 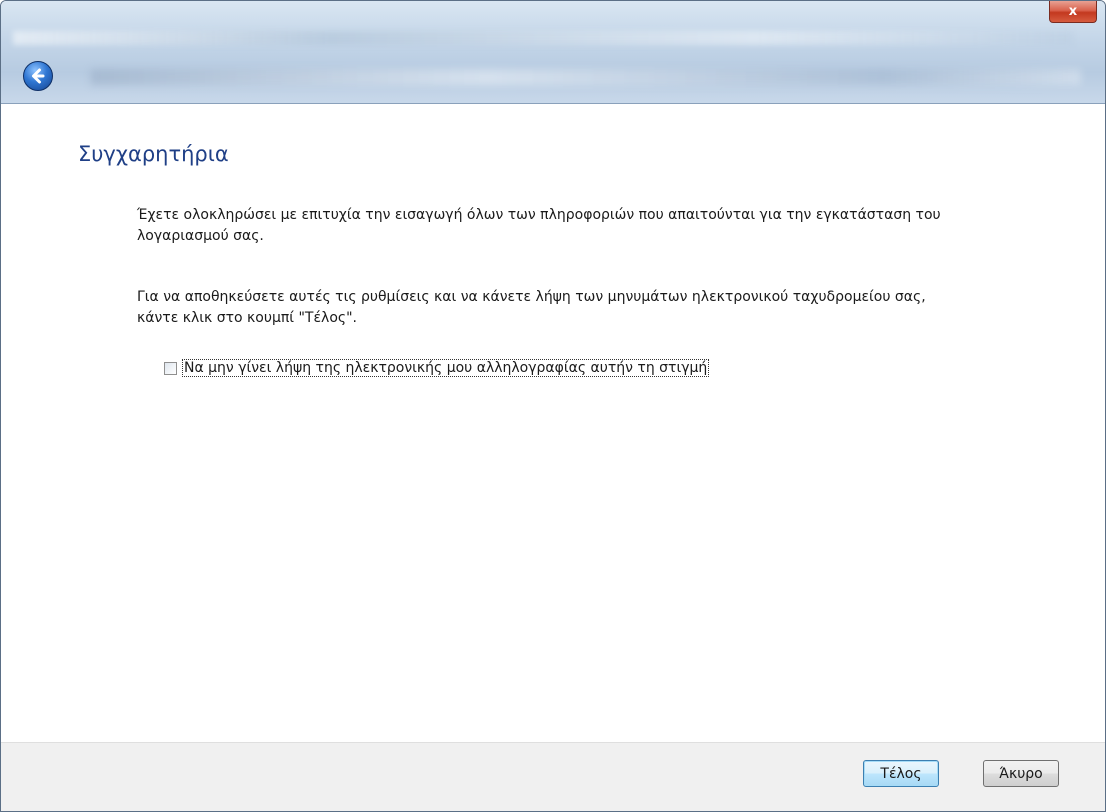 I want to click on titlebar-glass-band, so click(x=586, y=77).